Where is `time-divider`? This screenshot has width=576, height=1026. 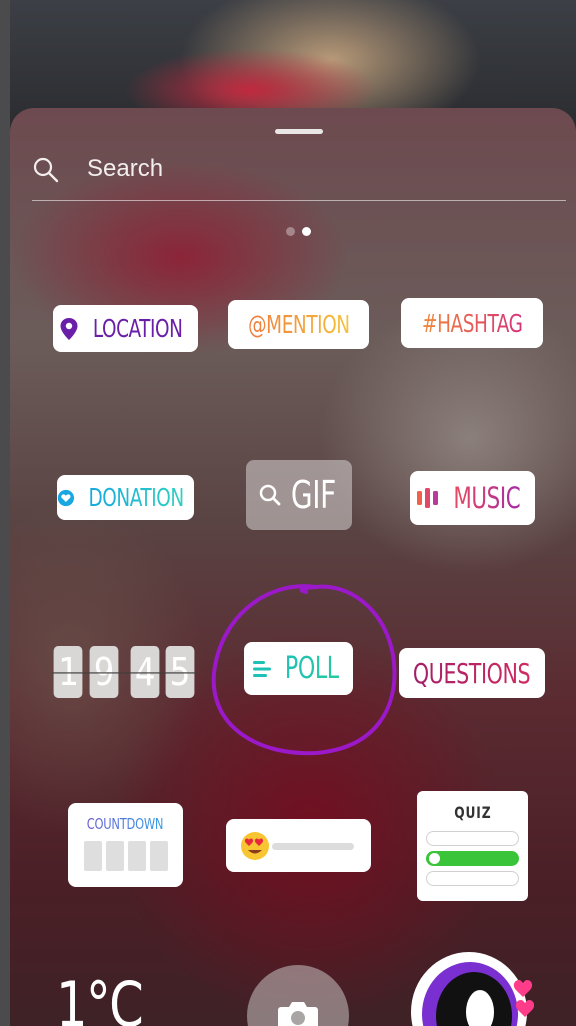 time-divider is located at coordinates (125, 673).